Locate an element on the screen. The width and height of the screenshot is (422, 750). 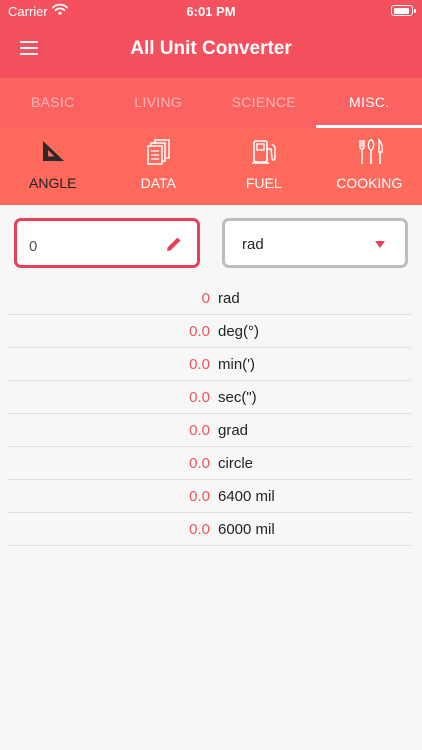
app-header: Carrier 6:01 PM All Unit Converter is located at coordinates (211, 39).